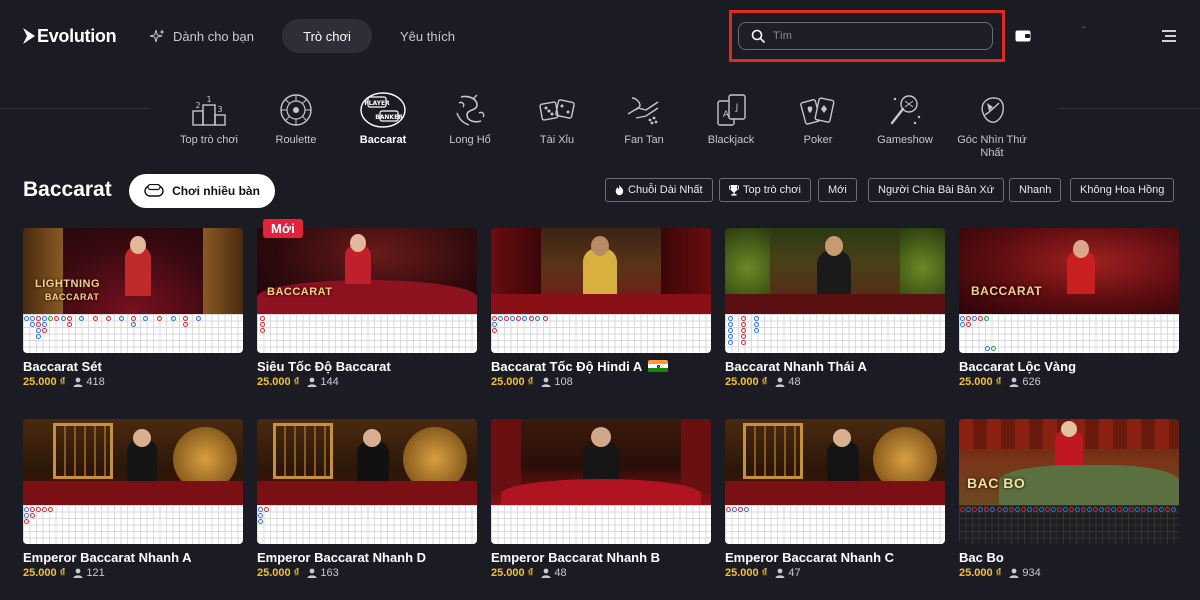 Image resolution: width=1200 pixels, height=600 pixels. I want to click on multi-table-button: Chơi nhiều bàn, so click(202, 191).